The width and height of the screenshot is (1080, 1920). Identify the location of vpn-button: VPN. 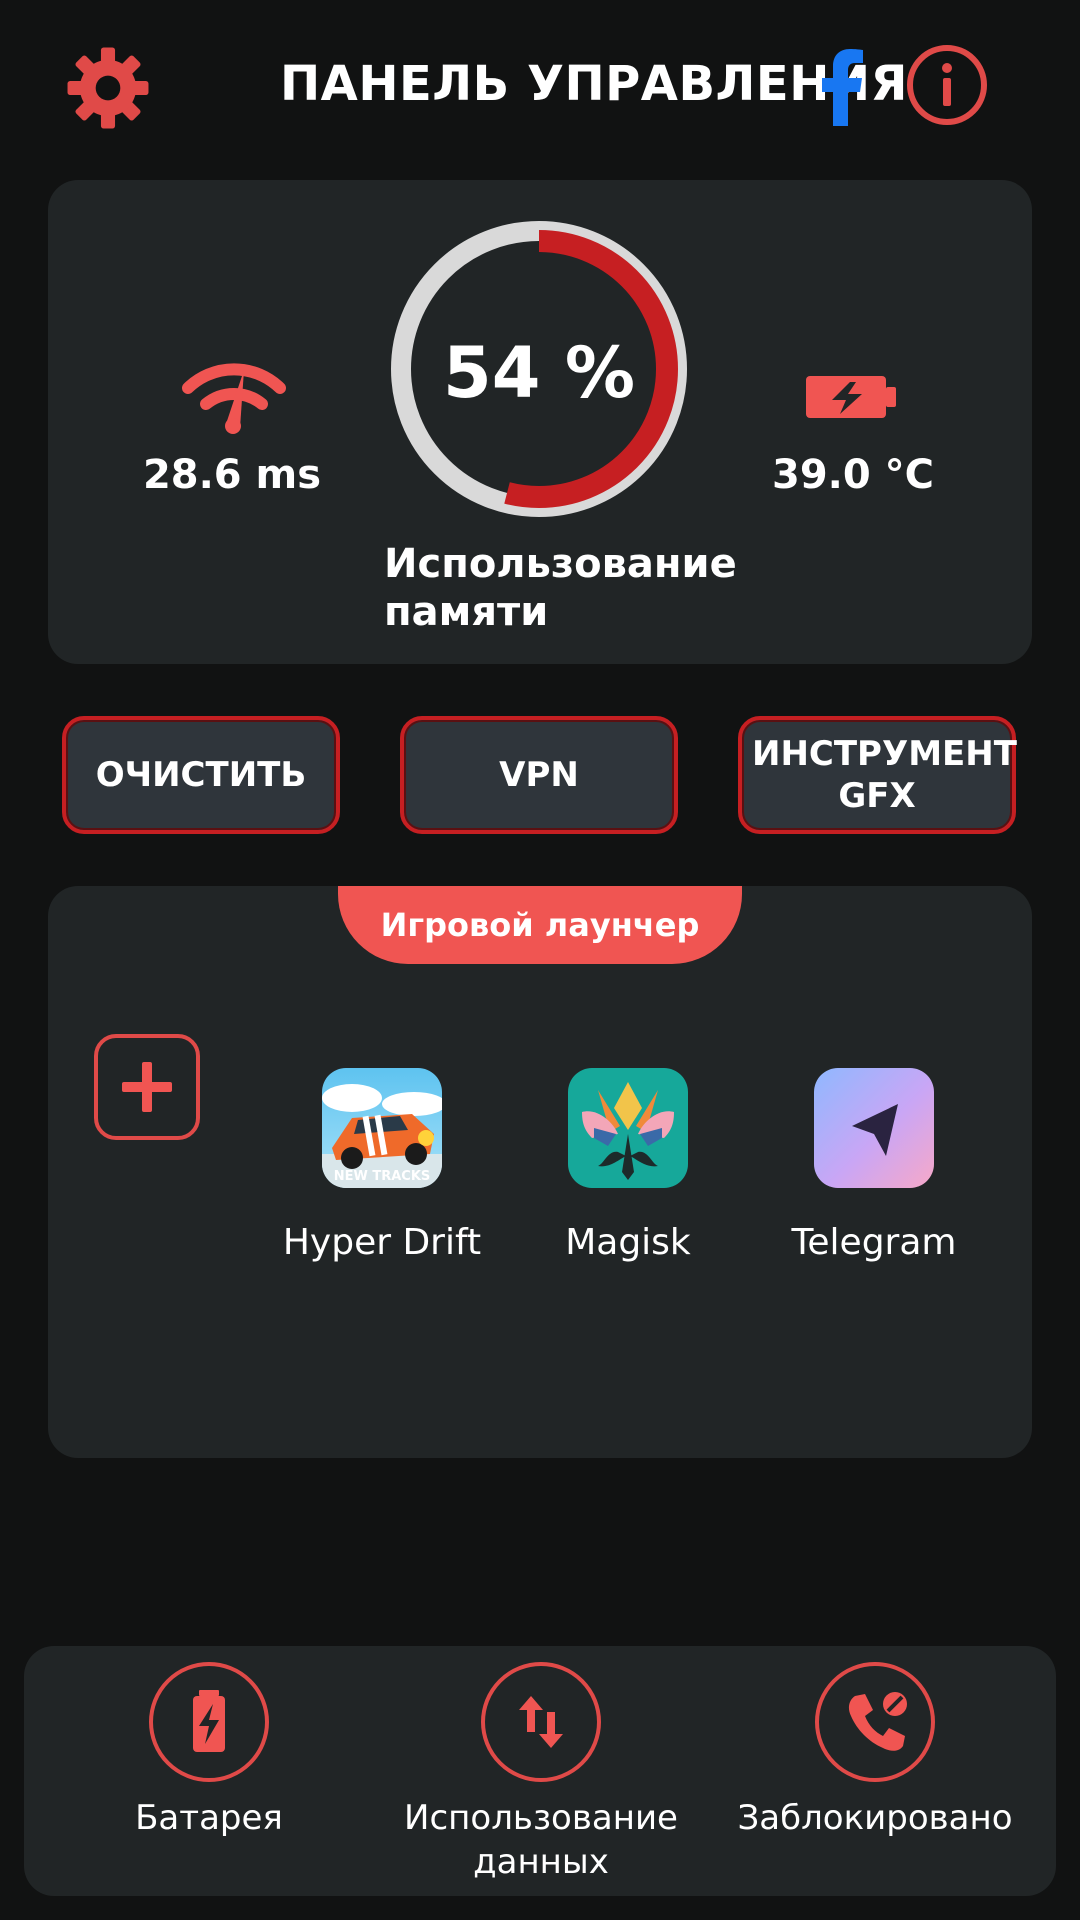
(539, 775).